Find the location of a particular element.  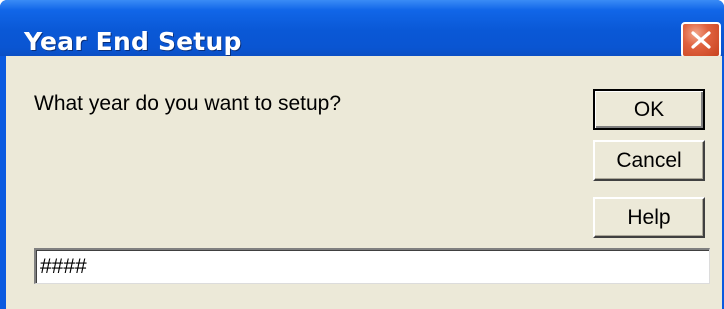

cancel-button: Cancel is located at coordinates (649, 160).